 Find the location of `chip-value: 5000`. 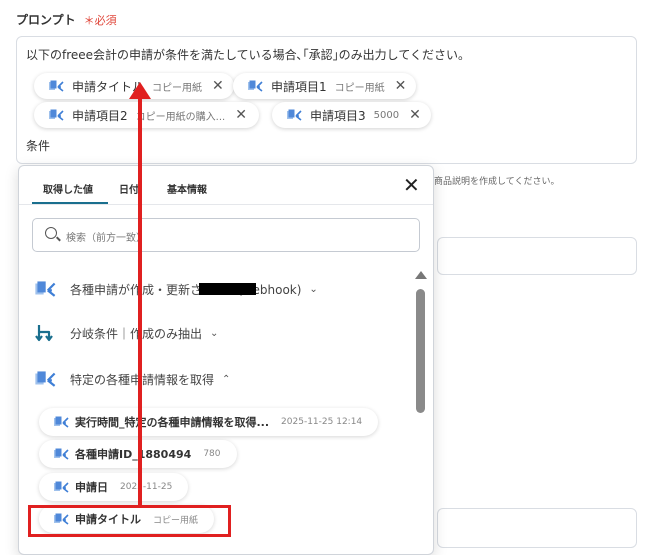

chip-value: 5000 is located at coordinates (386, 115).